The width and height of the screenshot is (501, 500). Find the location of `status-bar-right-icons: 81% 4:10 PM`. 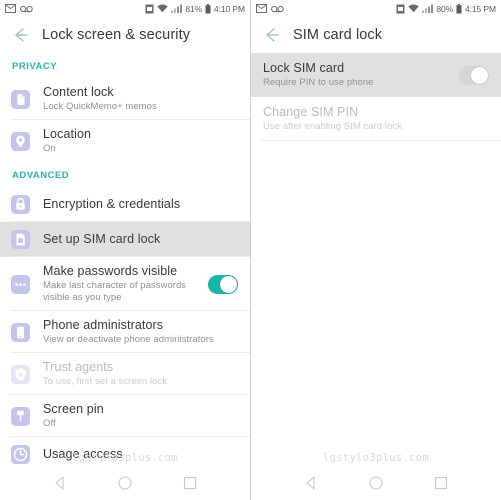

status-bar-right-icons: 81% 4:10 PM is located at coordinates (195, 8).